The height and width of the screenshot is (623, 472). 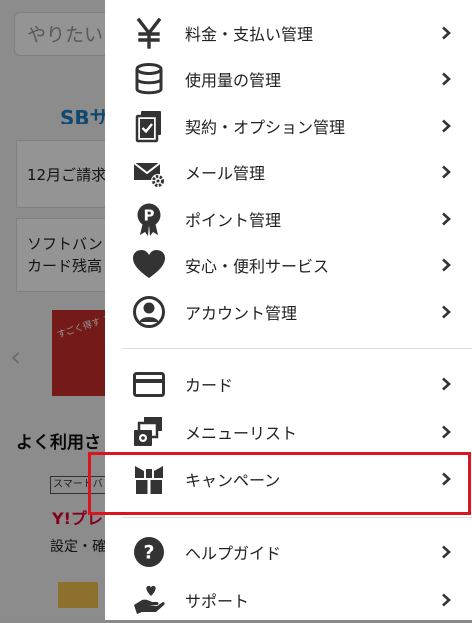 What do you see at coordinates (233, 80) in the screenshot?
I see `menu-item-label: 使用量の管理` at bounding box center [233, 80].